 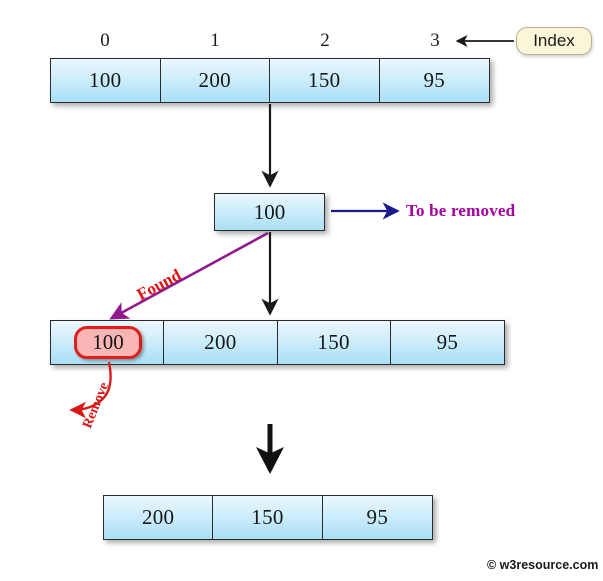 What do you see at coordinates (270, 41) in the screenshot?
I see `index-row: 0 1 2 3` at bounding box center [270, 41].